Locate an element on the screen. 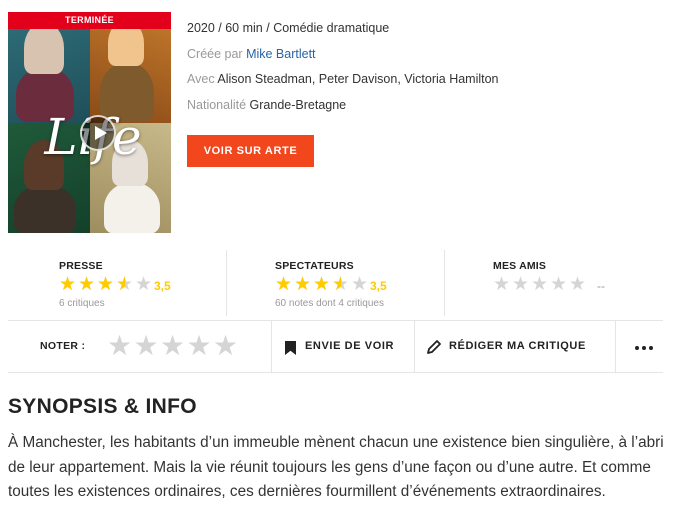 Image resolution: width=677 pixels, height=527 pixels. rate-label: NOTER : is located at coordinates (63, 346).